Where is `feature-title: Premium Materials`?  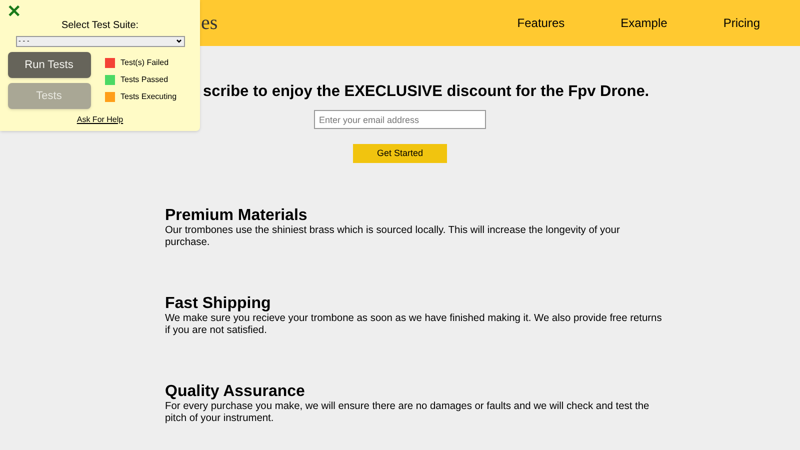
feature-title: Premium Materials is located at coordinates (236, 216).